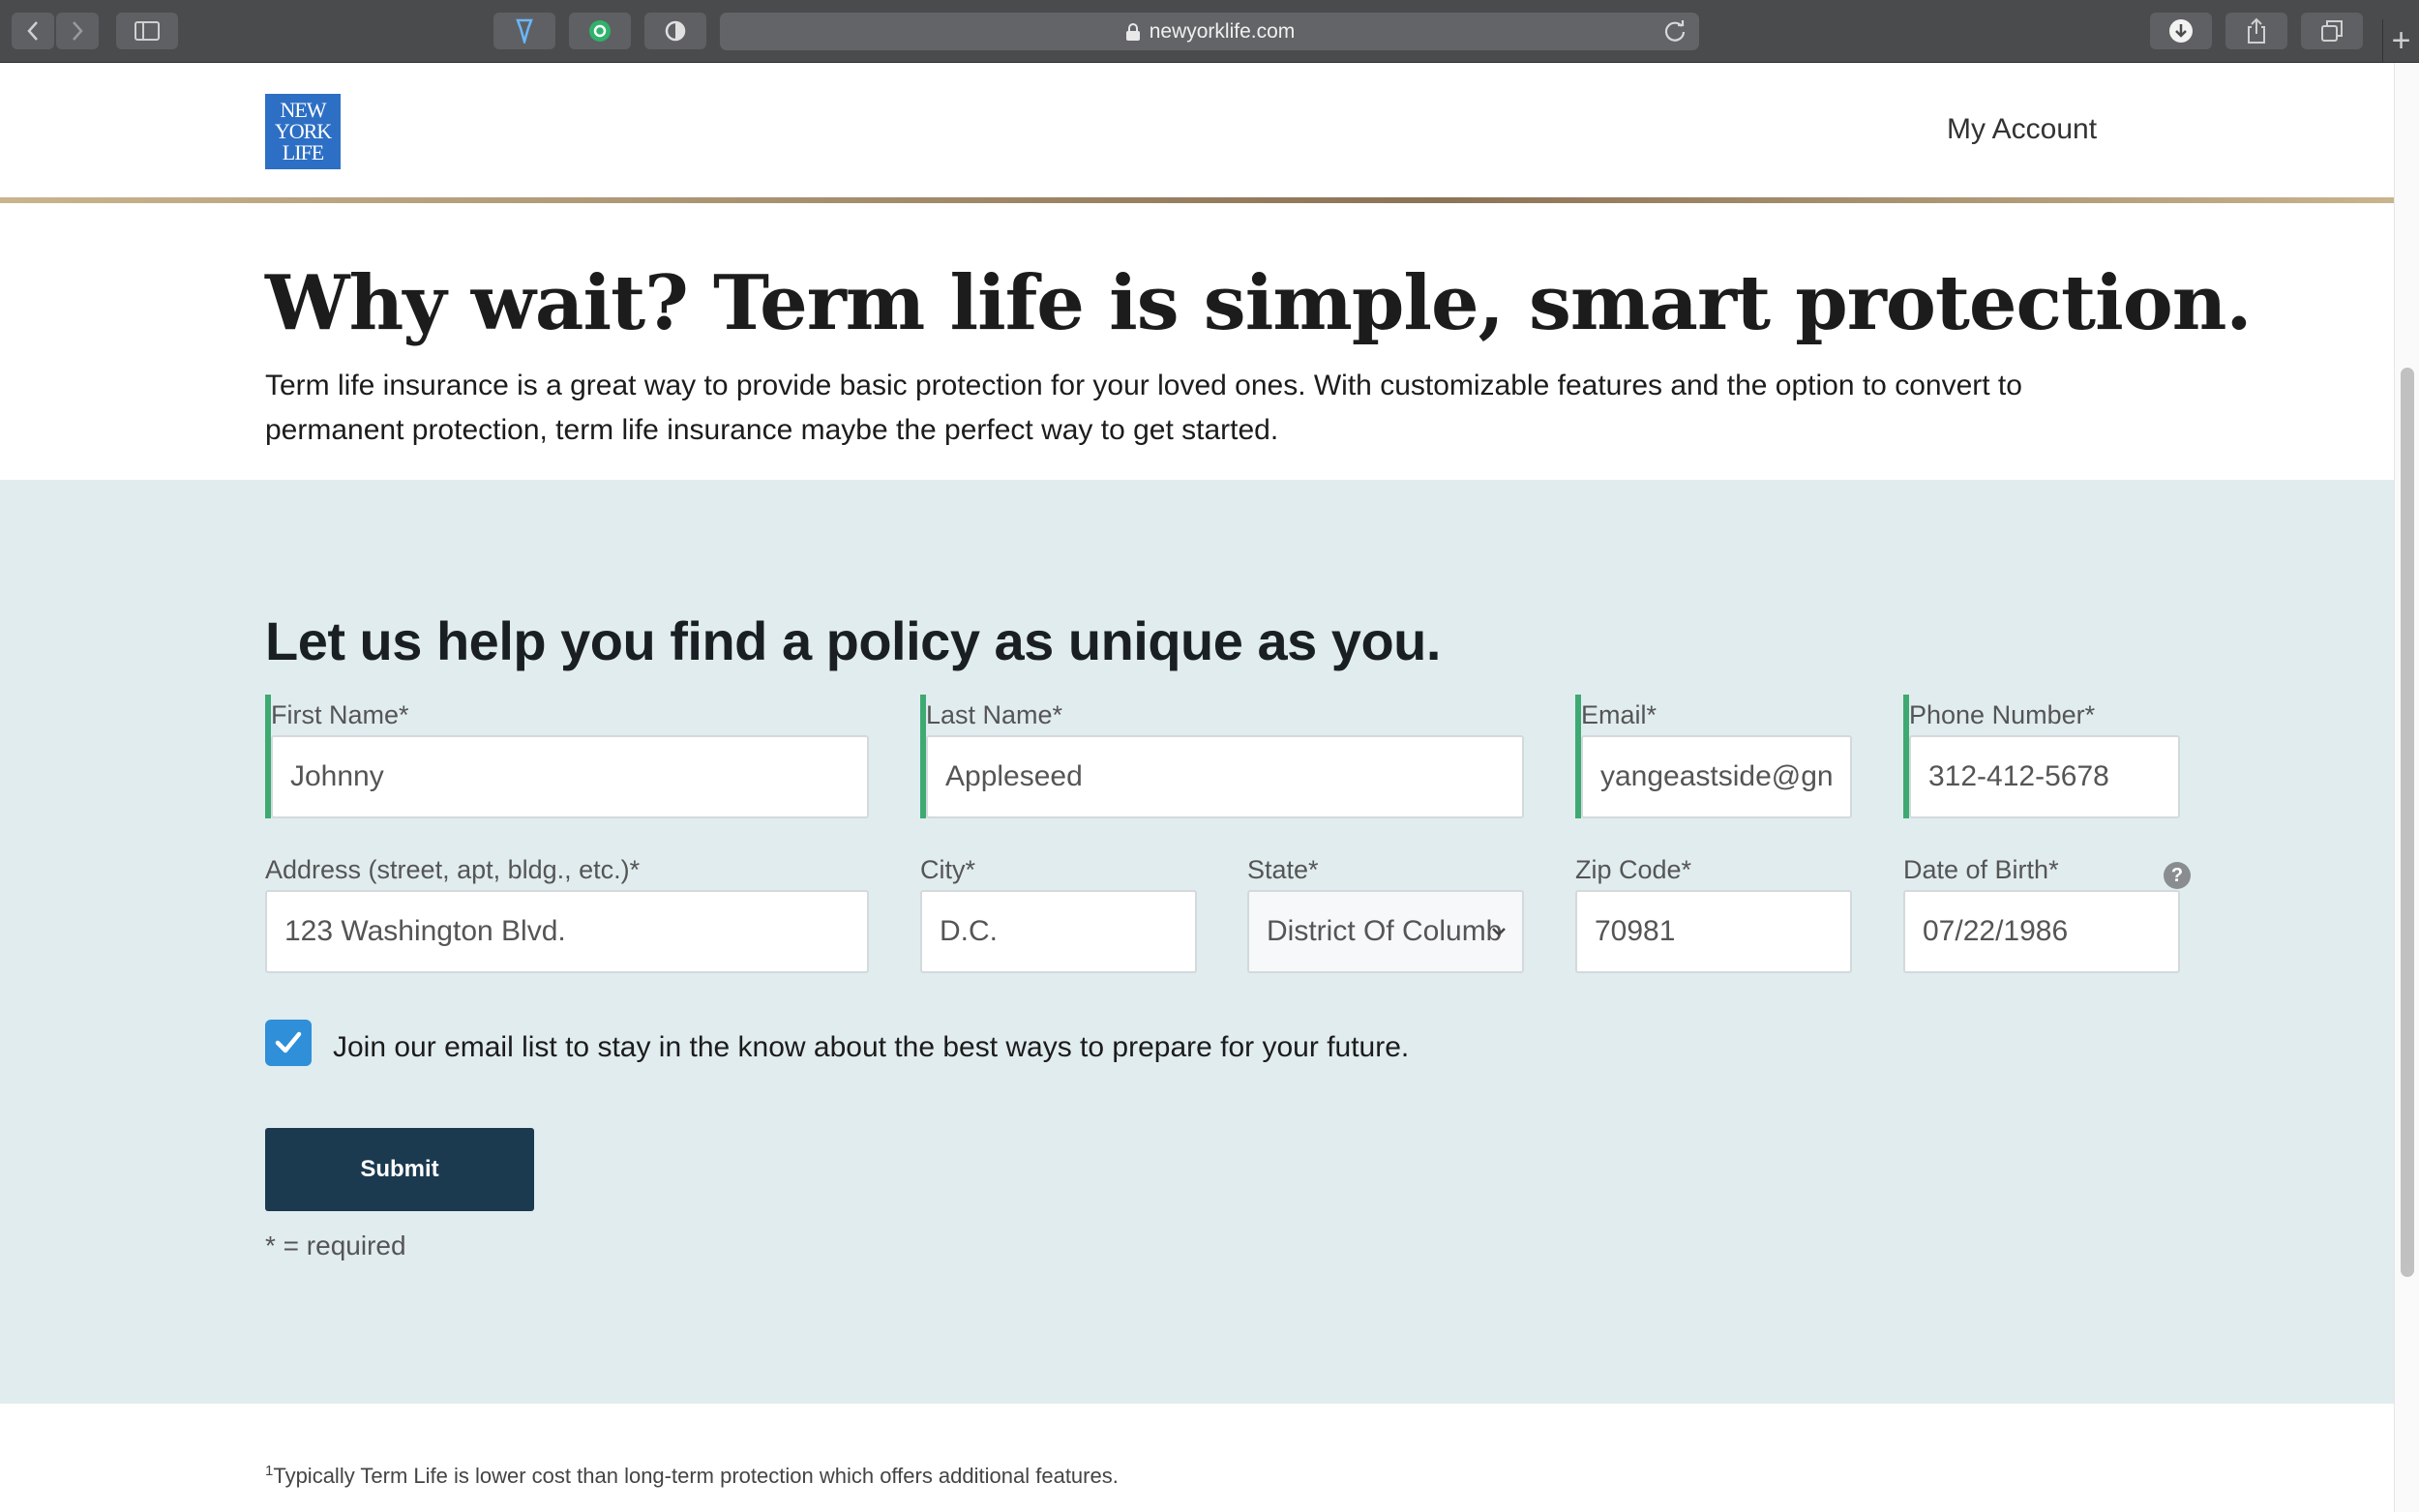 The width and height of the screenshot is (2419, 1512). What do you see at coordinates (948, 870) in the screenshot?
I see `city-label: City*` at bounding box center [948, 870].